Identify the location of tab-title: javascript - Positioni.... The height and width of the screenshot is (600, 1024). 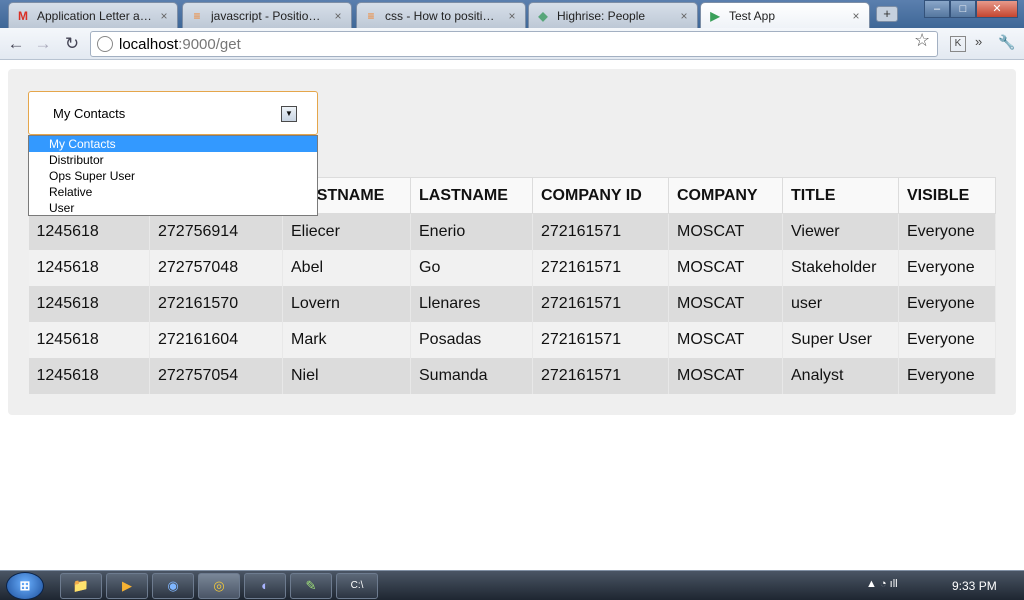
(269, 15).